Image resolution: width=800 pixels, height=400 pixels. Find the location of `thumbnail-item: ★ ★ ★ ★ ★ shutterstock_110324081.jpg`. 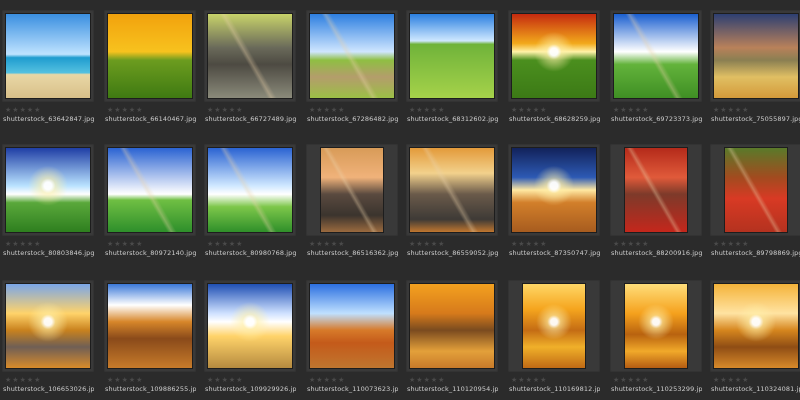

thumbnail-item: ★ ★ ★ ★ ★ shutterstock_110324081.jpg is located at coordinates (755, 336).